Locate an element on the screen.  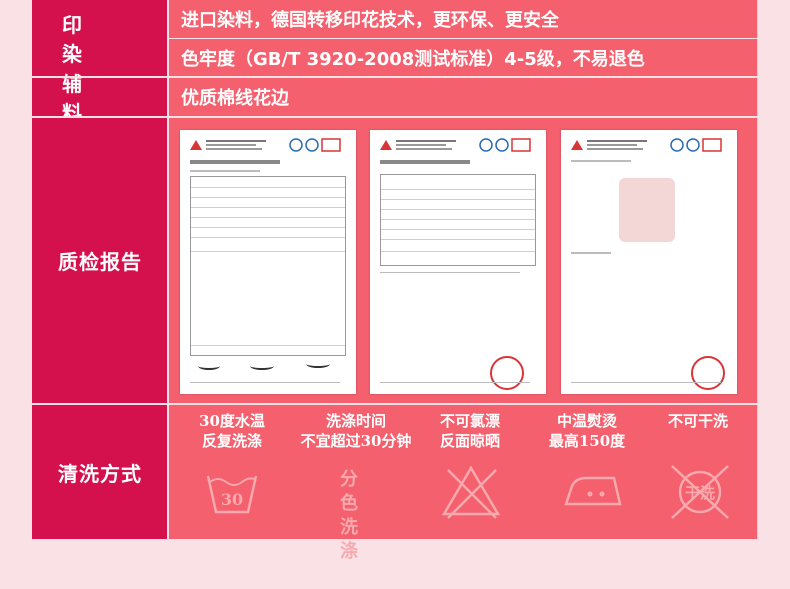
care-text-line: 不可氯漂 is located at coordinates (469, 421).